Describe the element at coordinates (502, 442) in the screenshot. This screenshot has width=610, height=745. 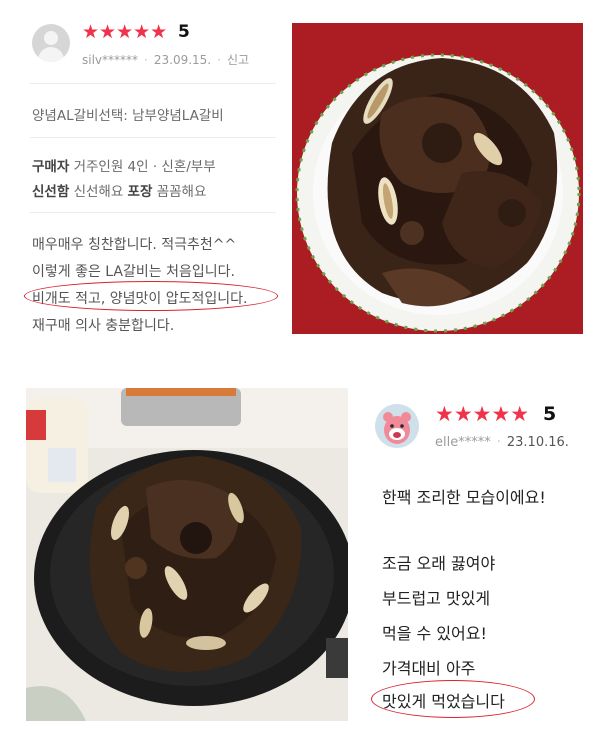
I see `review-meta: elle***** · 23.10.16.` at that location.